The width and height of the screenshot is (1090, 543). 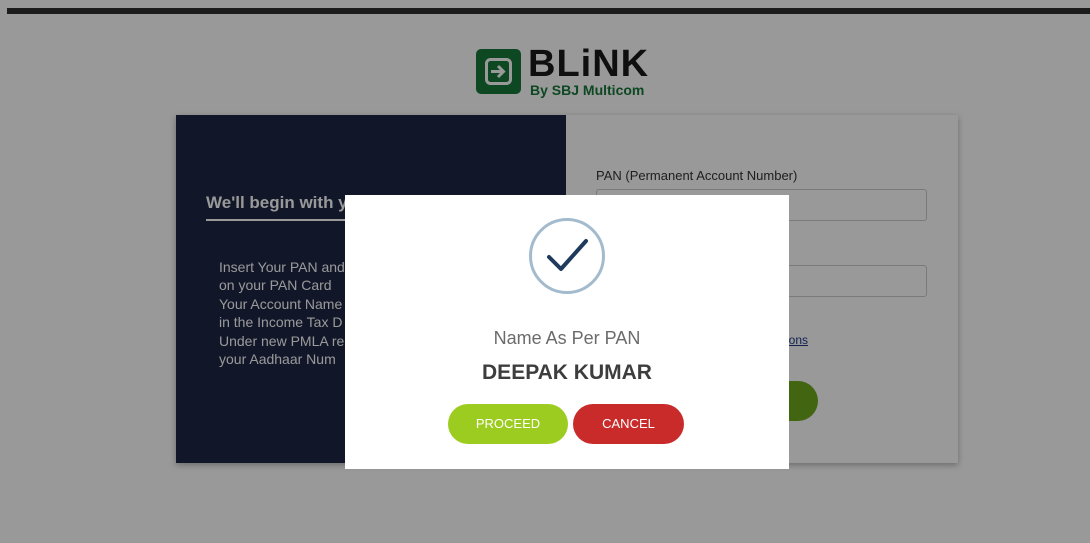 What do you see at coordinates (567, 256) in the screenshot?
I see `checkmark-icon` at bounding box center [567, 256].